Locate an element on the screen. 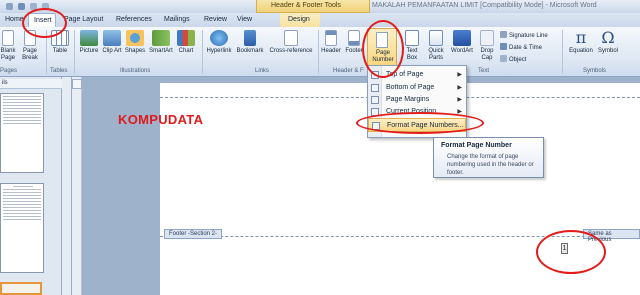 The height and width of the screenshot is (295, 640). group-label-text: Text is located at coordinates (484, 71).